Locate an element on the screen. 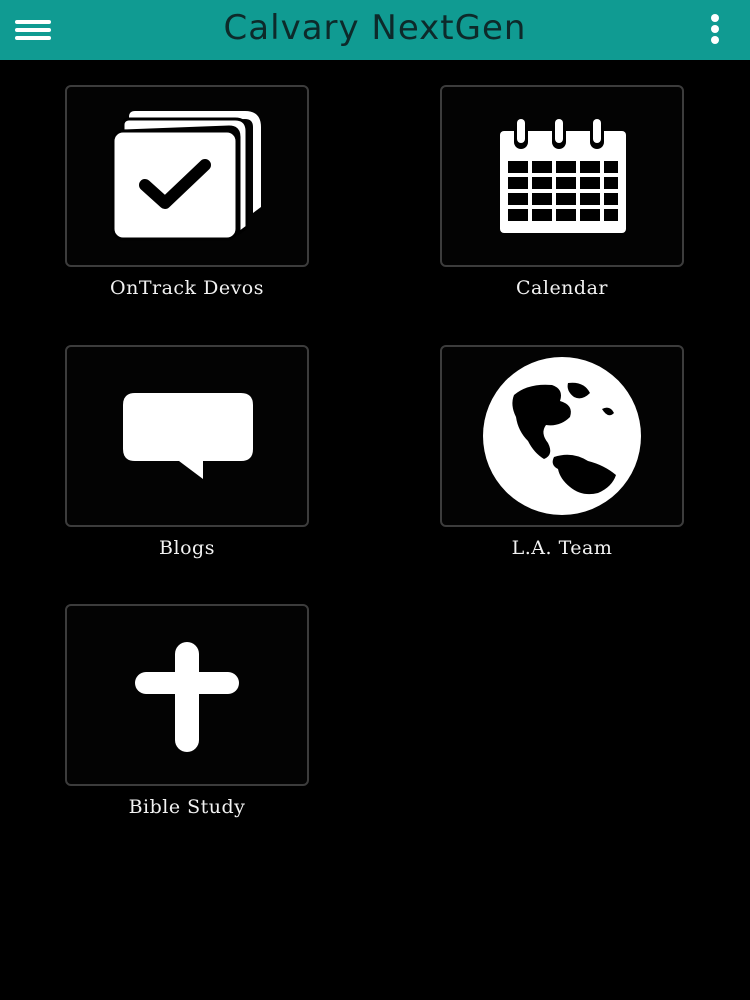  tile-blogs is located at coordinates (187, 436).